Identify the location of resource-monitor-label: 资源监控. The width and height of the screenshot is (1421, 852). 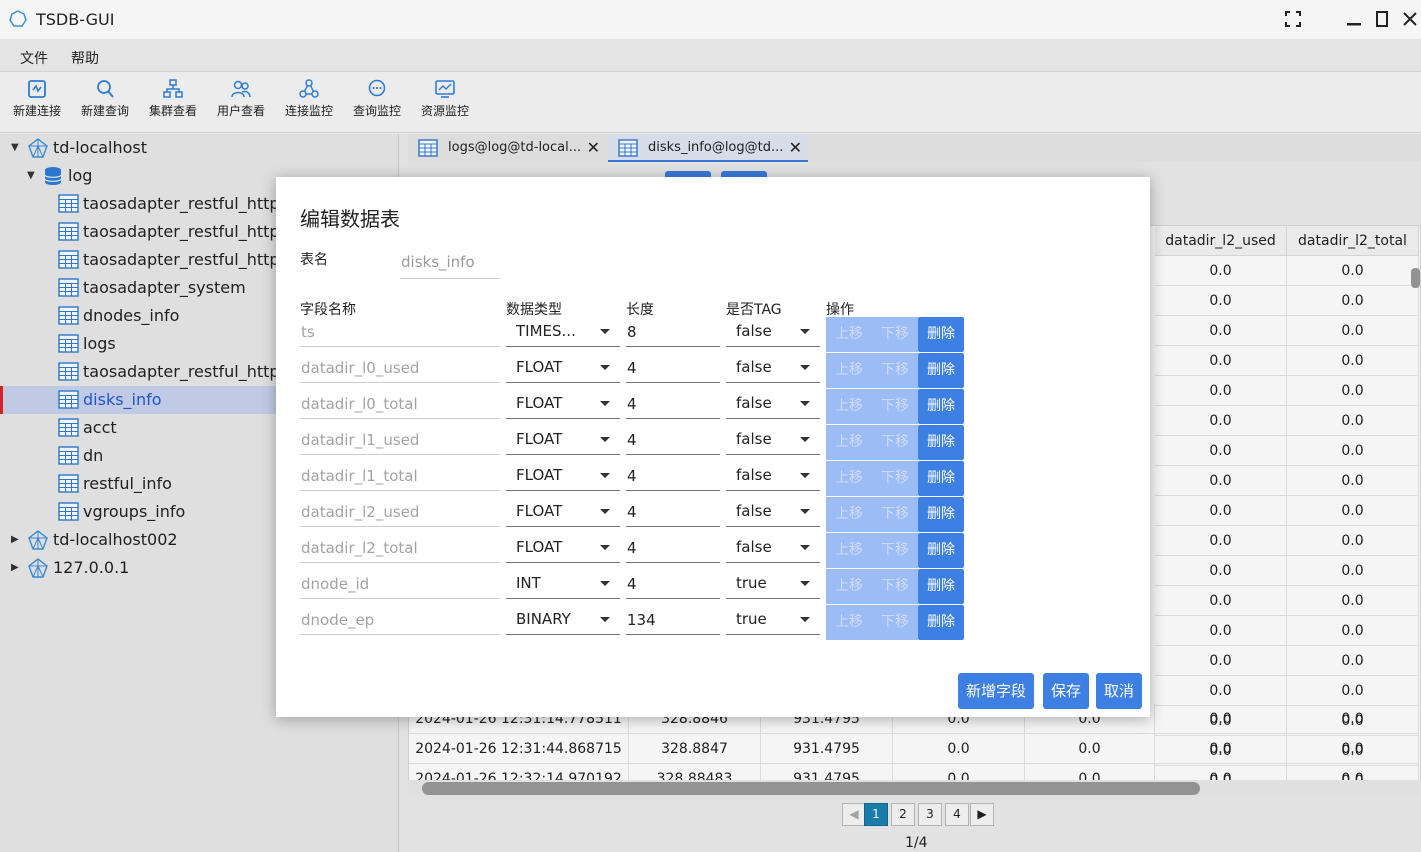
(444, 111).